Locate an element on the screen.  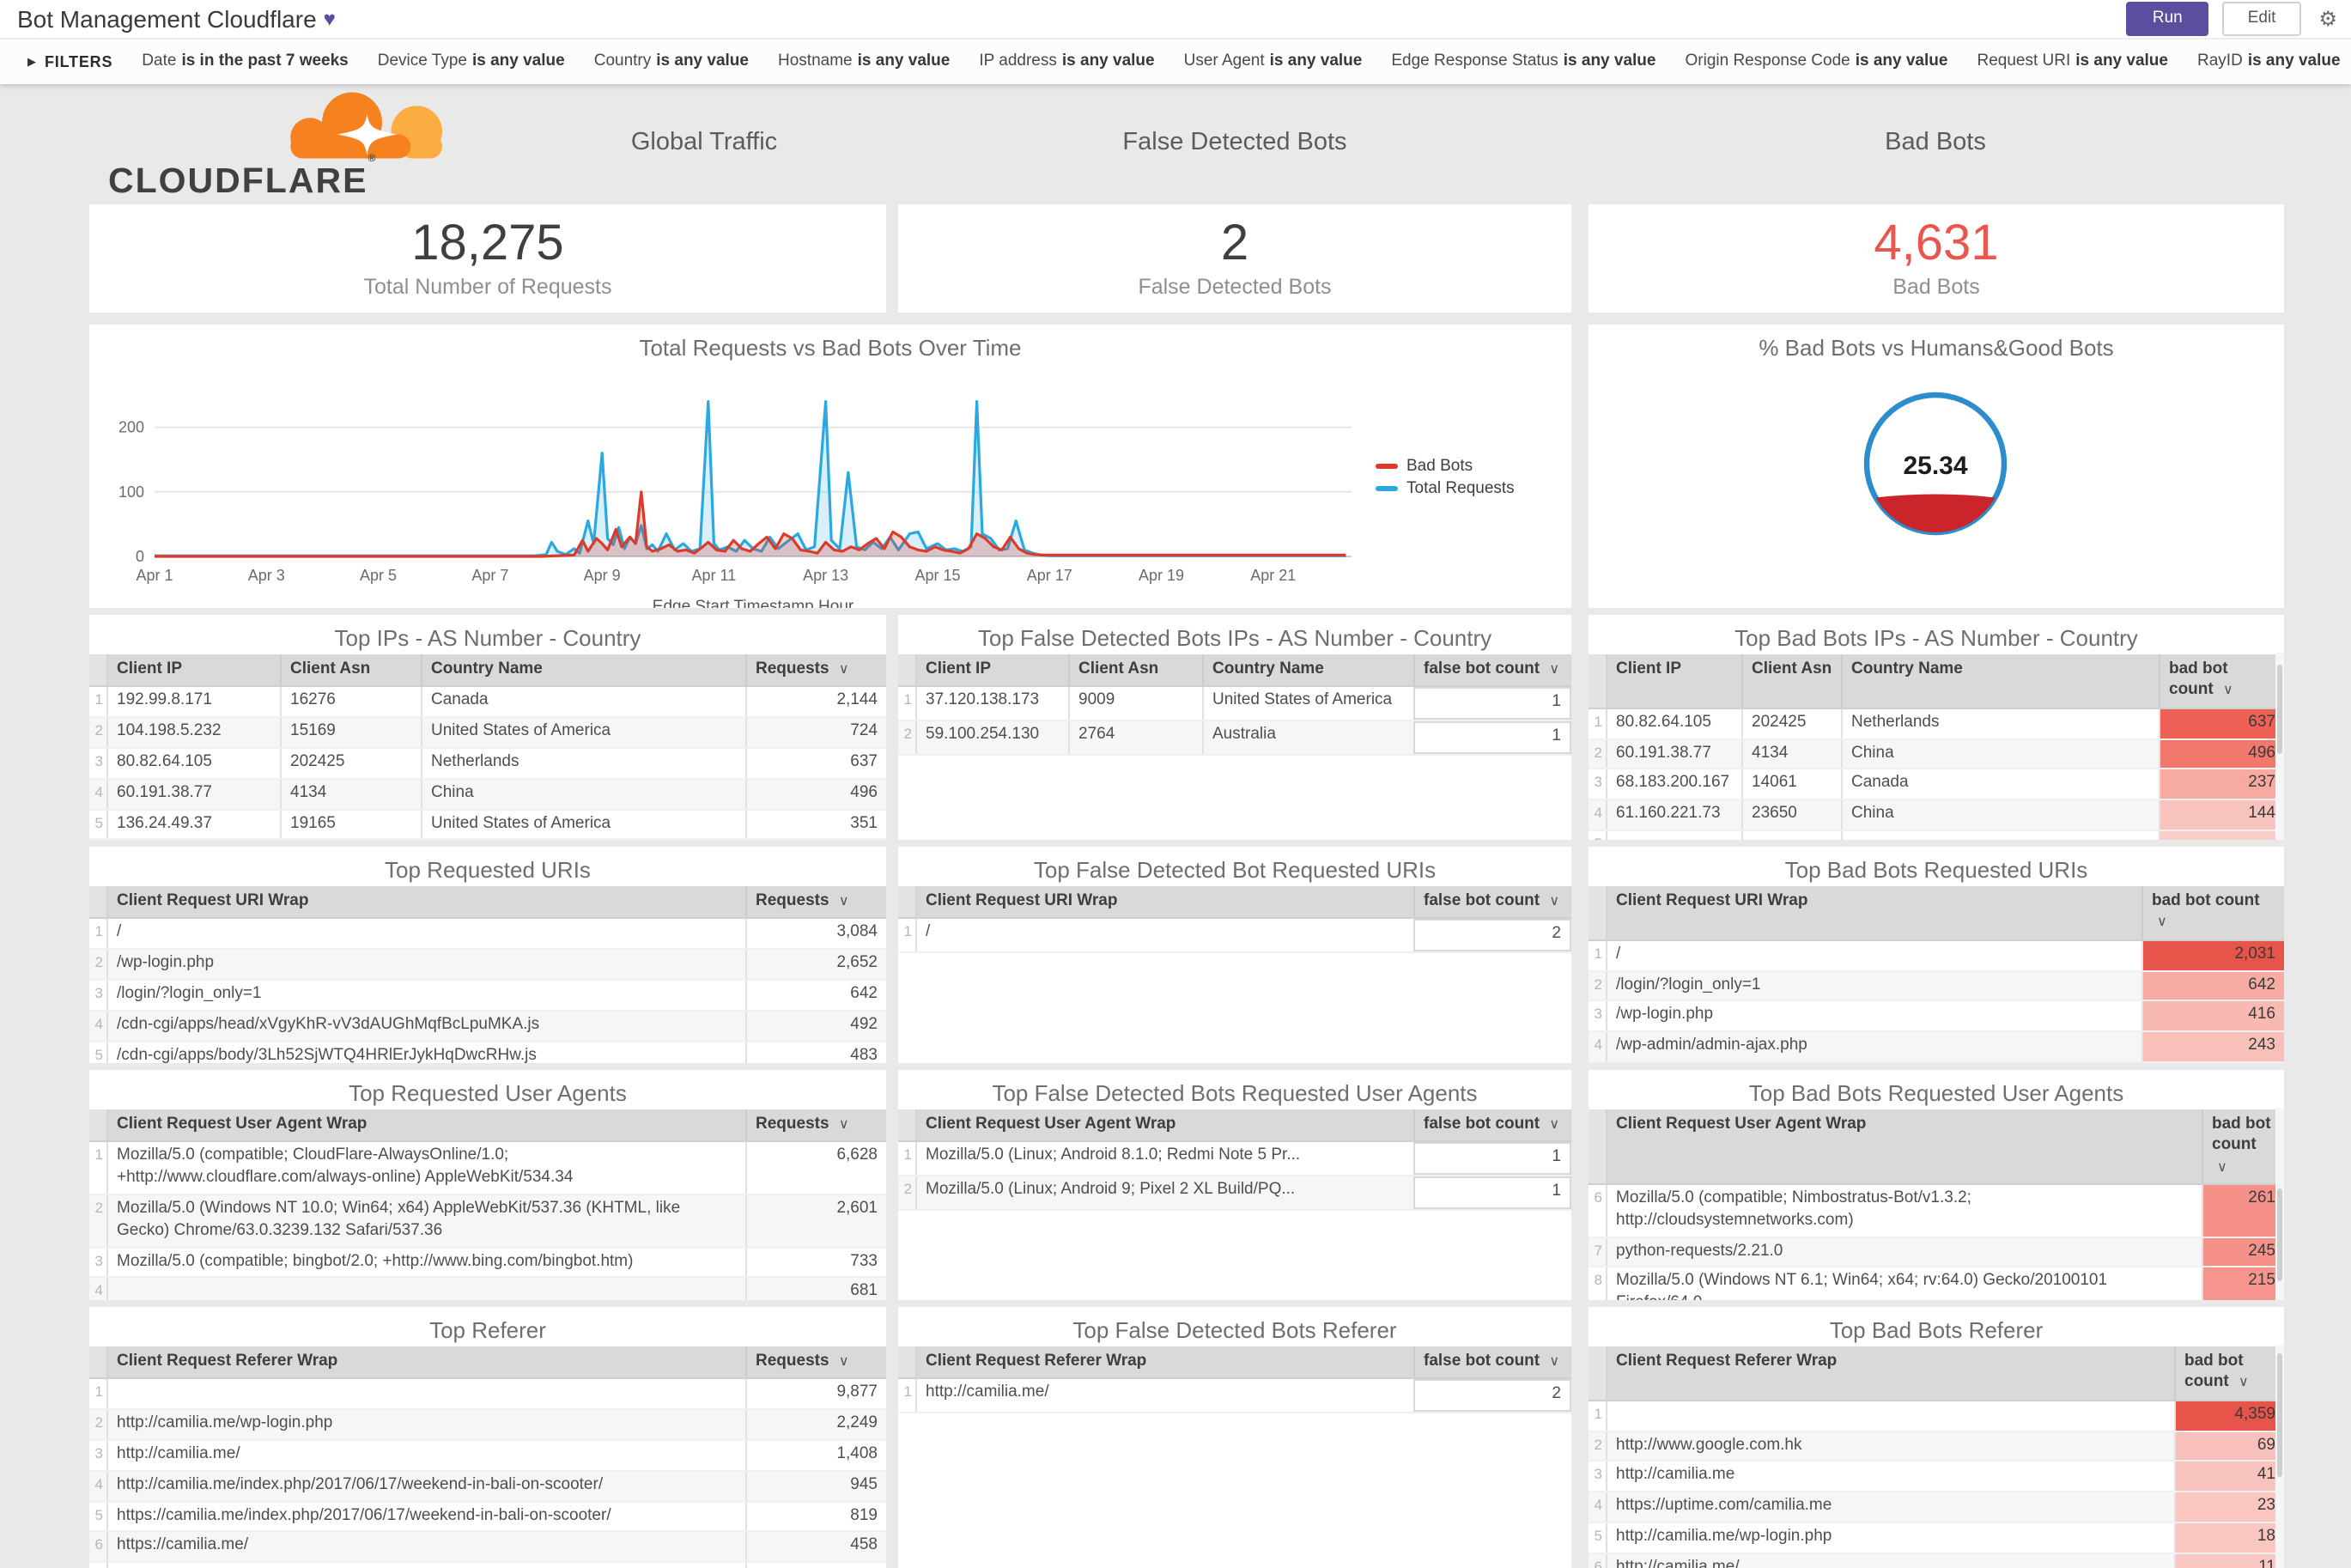
svg-text: Apr 19 is located at coordinates (1161, 575).